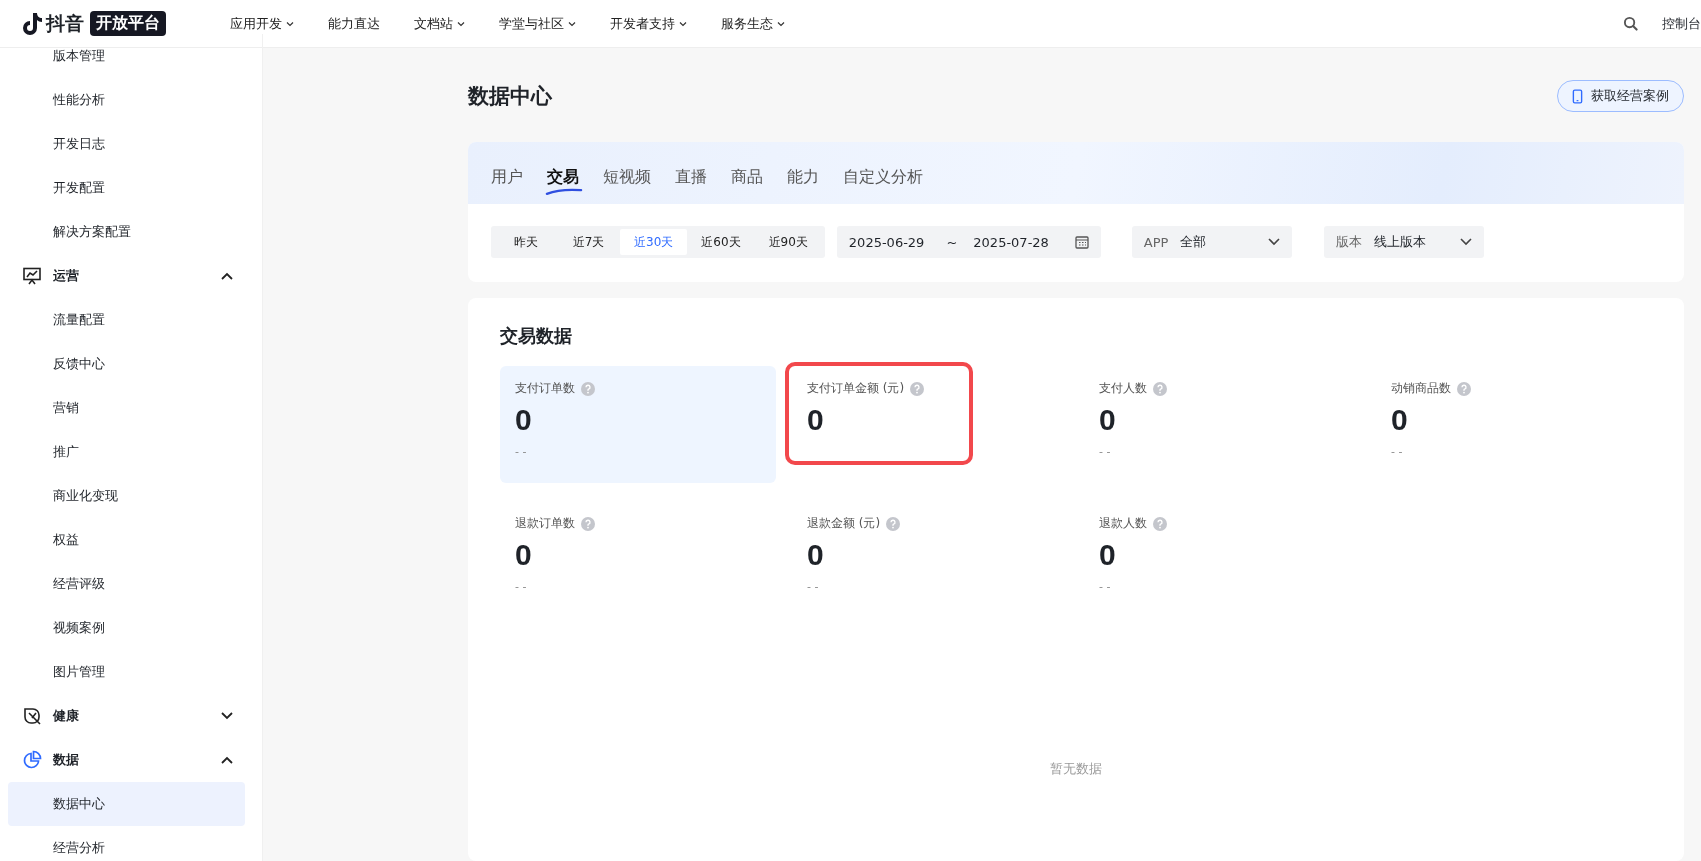  What do you see at coordinates (126, 540) in the screenshot?
I see `sidebar-item: 权益` at bounding box center [126, 540].